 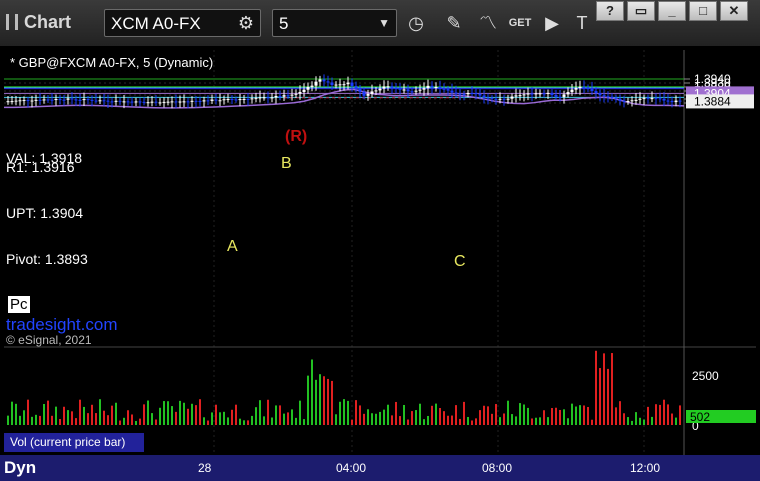 I want to click on app-title-text: Chart, so click(x=48, y=22).